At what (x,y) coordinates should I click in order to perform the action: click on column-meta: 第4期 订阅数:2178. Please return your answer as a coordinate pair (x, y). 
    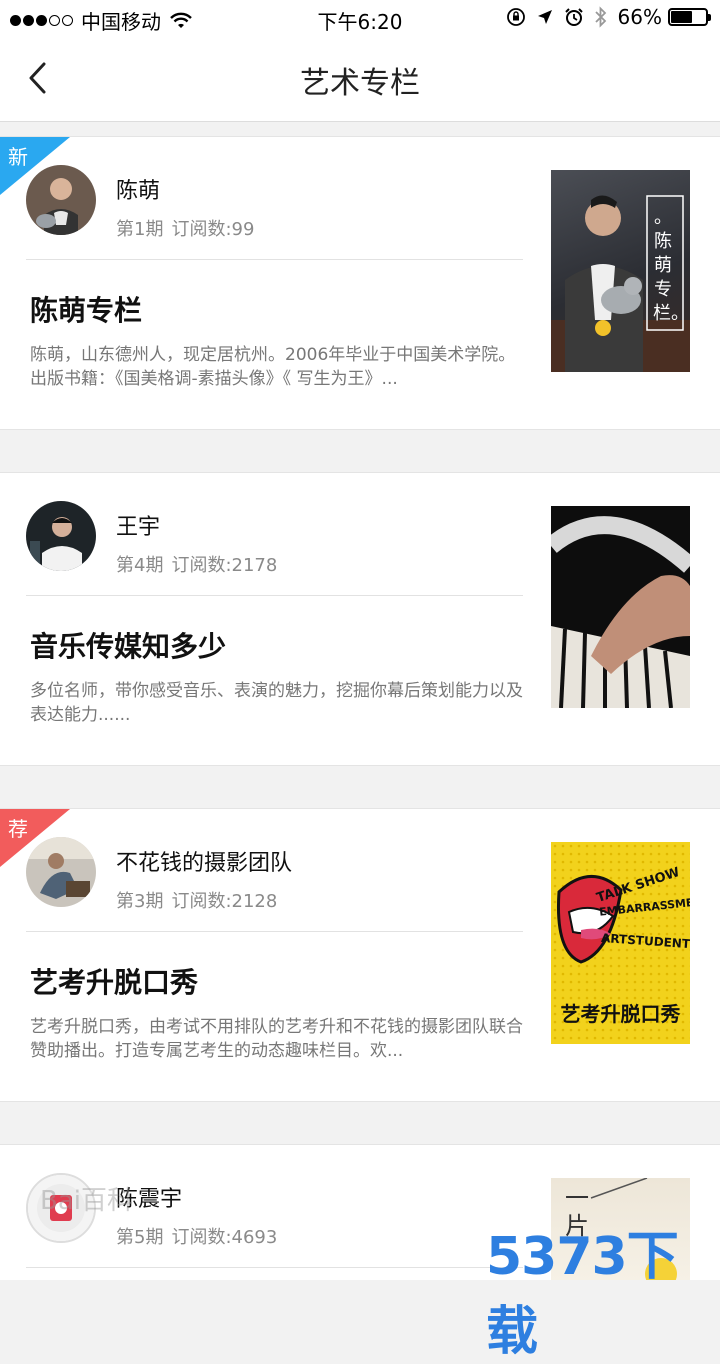
    Looking at the image, I should click on (196, 564).